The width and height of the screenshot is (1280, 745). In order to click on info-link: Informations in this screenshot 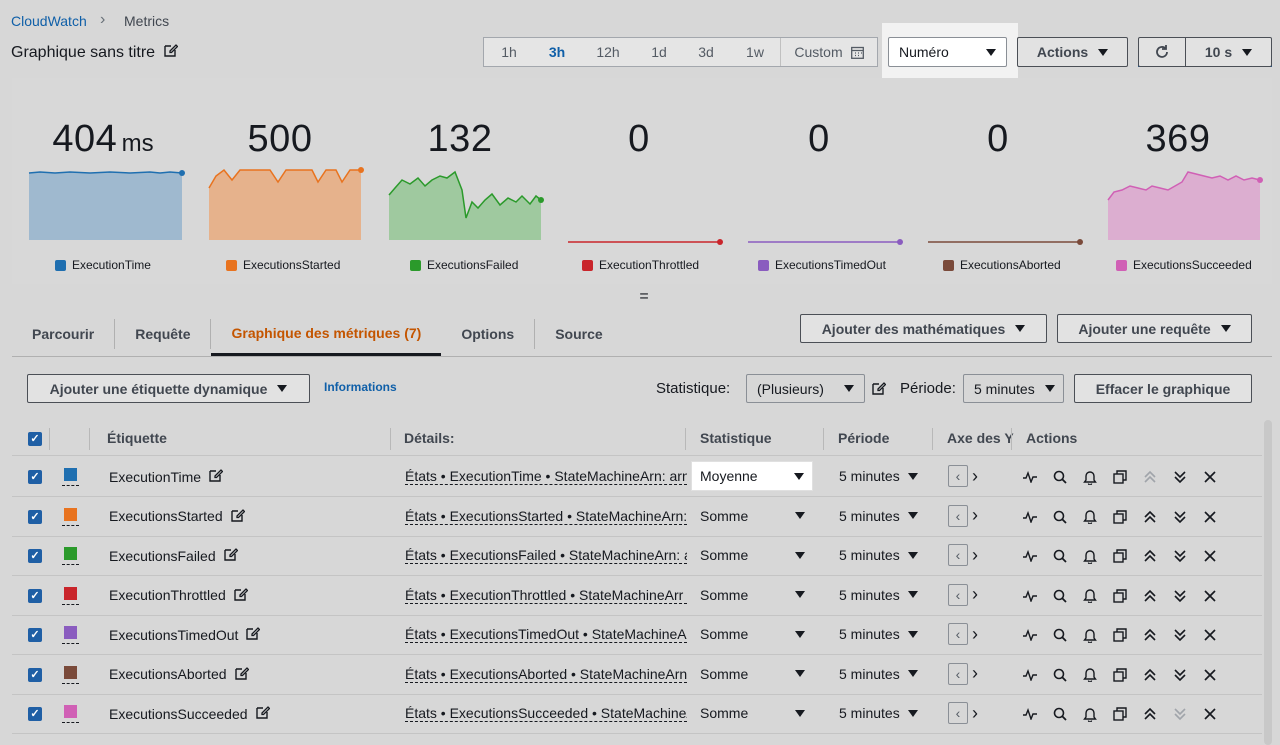, I will do `click(360, 387)`.